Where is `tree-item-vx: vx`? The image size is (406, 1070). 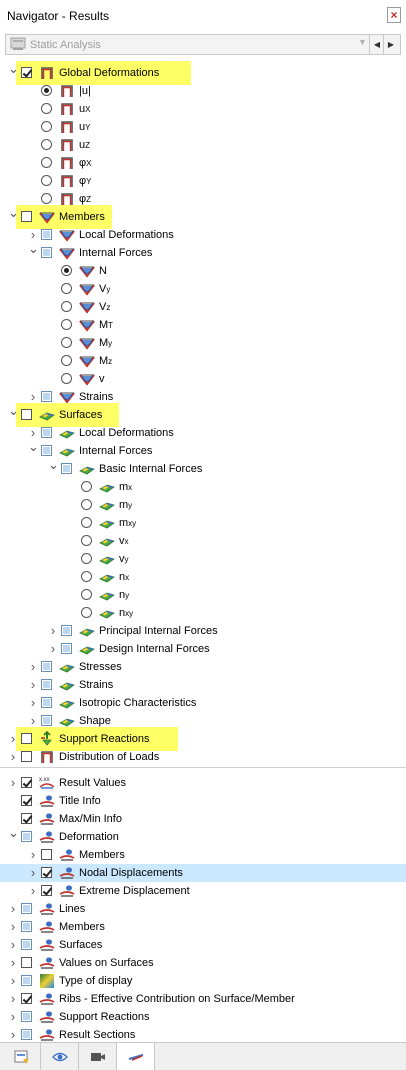
tree-item-vx: vx is located at coordinates (203, 541).